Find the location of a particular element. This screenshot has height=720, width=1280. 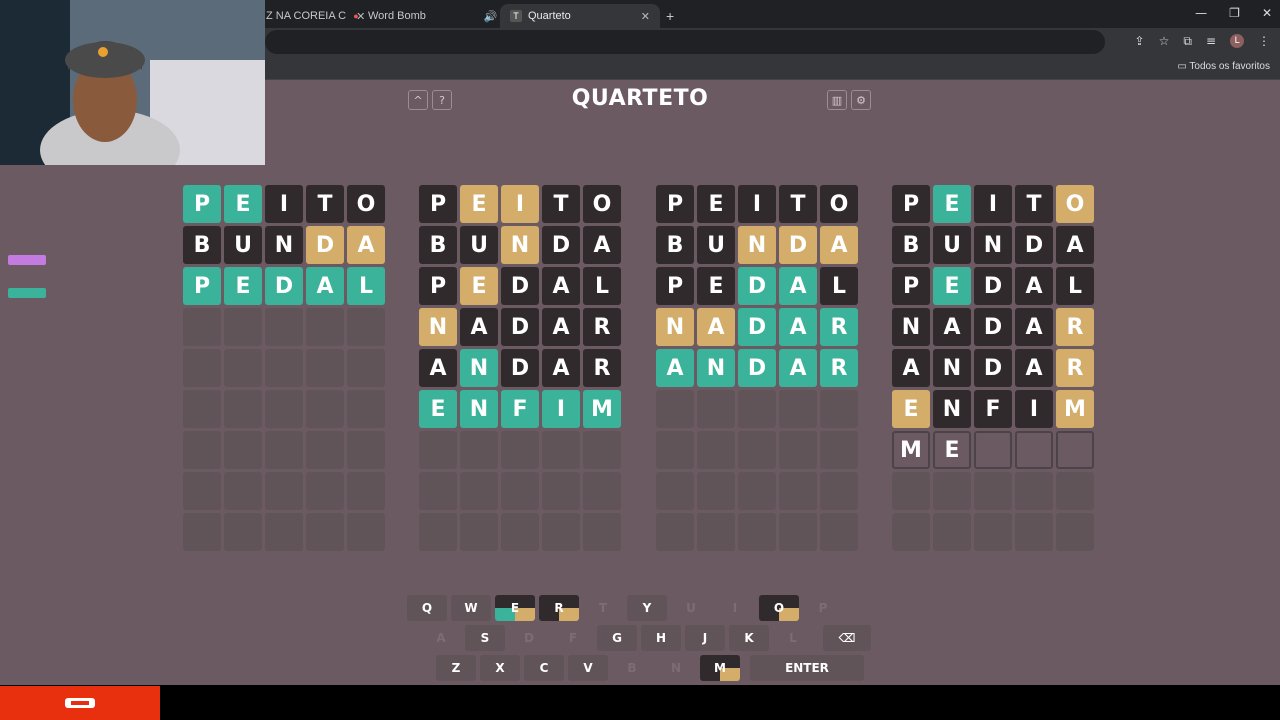

stats-button: ▥ is located at coordinates (837, 100).